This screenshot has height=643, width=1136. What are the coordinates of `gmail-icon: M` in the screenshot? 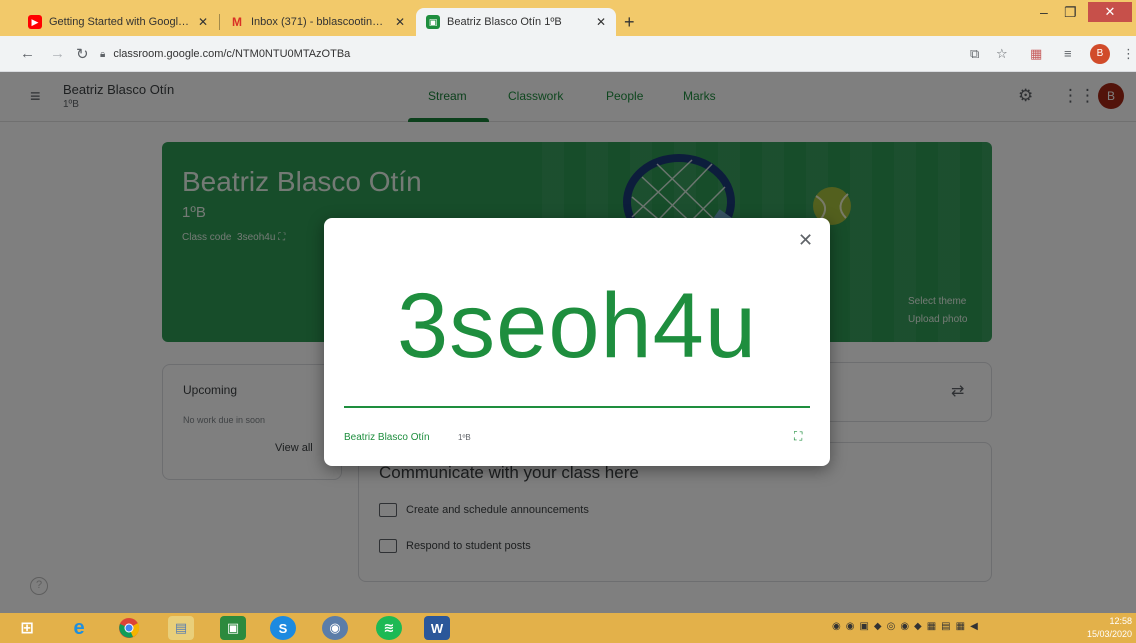 It's located at (237, 22).